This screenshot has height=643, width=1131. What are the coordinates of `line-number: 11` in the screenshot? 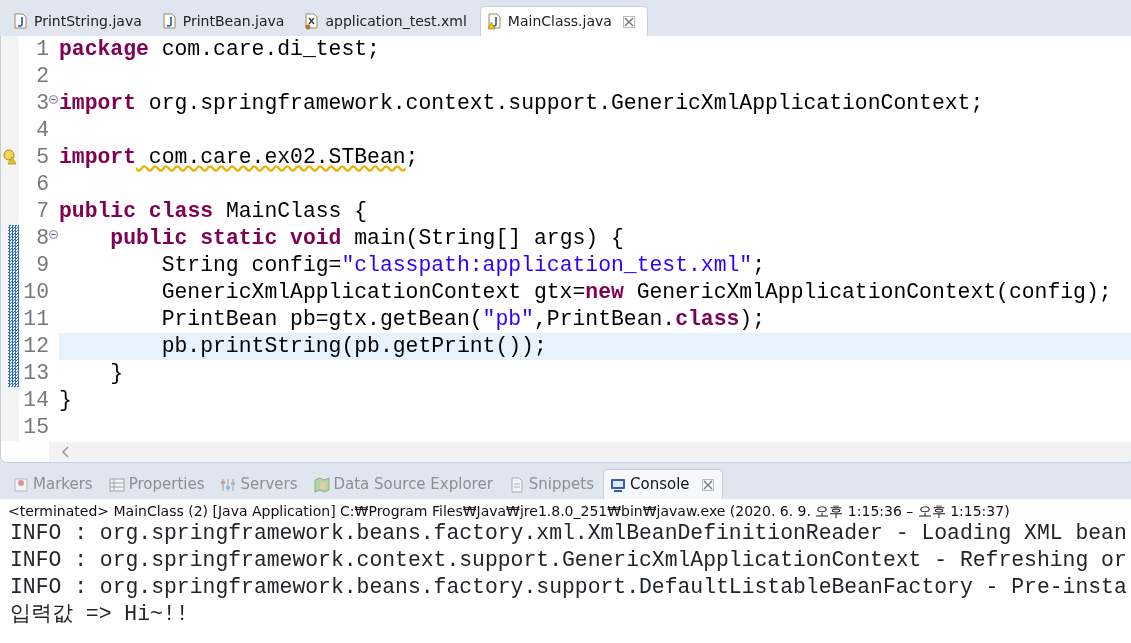 It's located at (35, 319).